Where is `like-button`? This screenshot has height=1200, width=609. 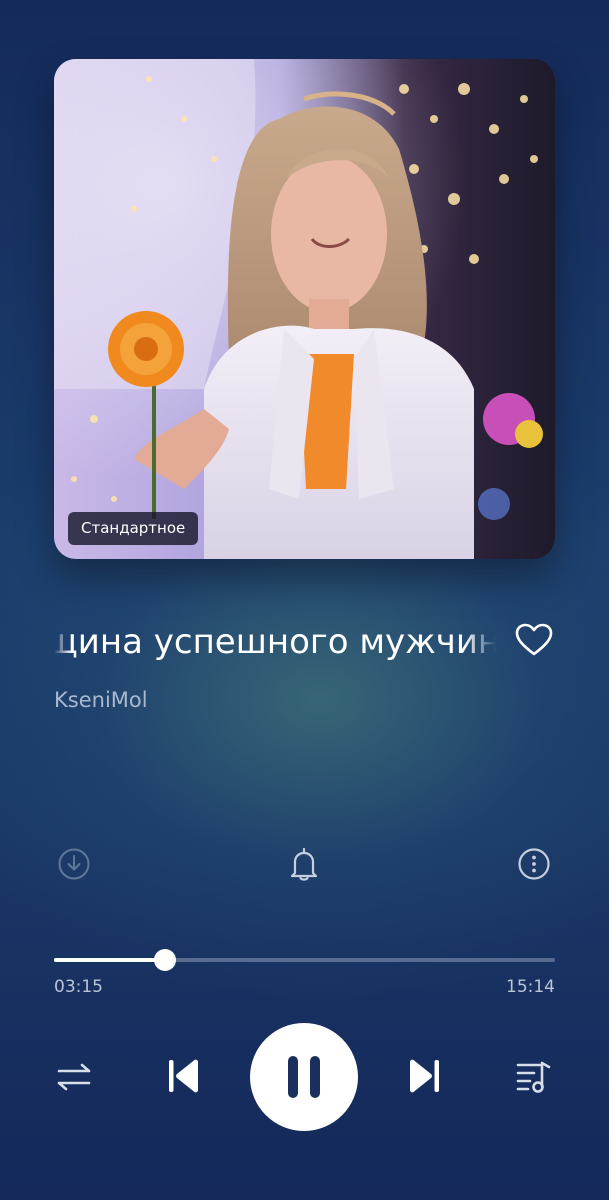
like-button is located at coordinates (534, 640).